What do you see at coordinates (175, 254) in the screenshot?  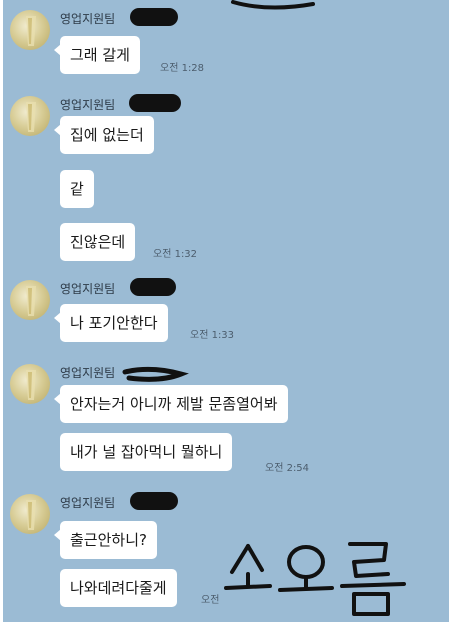 I see `message-time: 오전 1:32` at bounding box center [175, 254].